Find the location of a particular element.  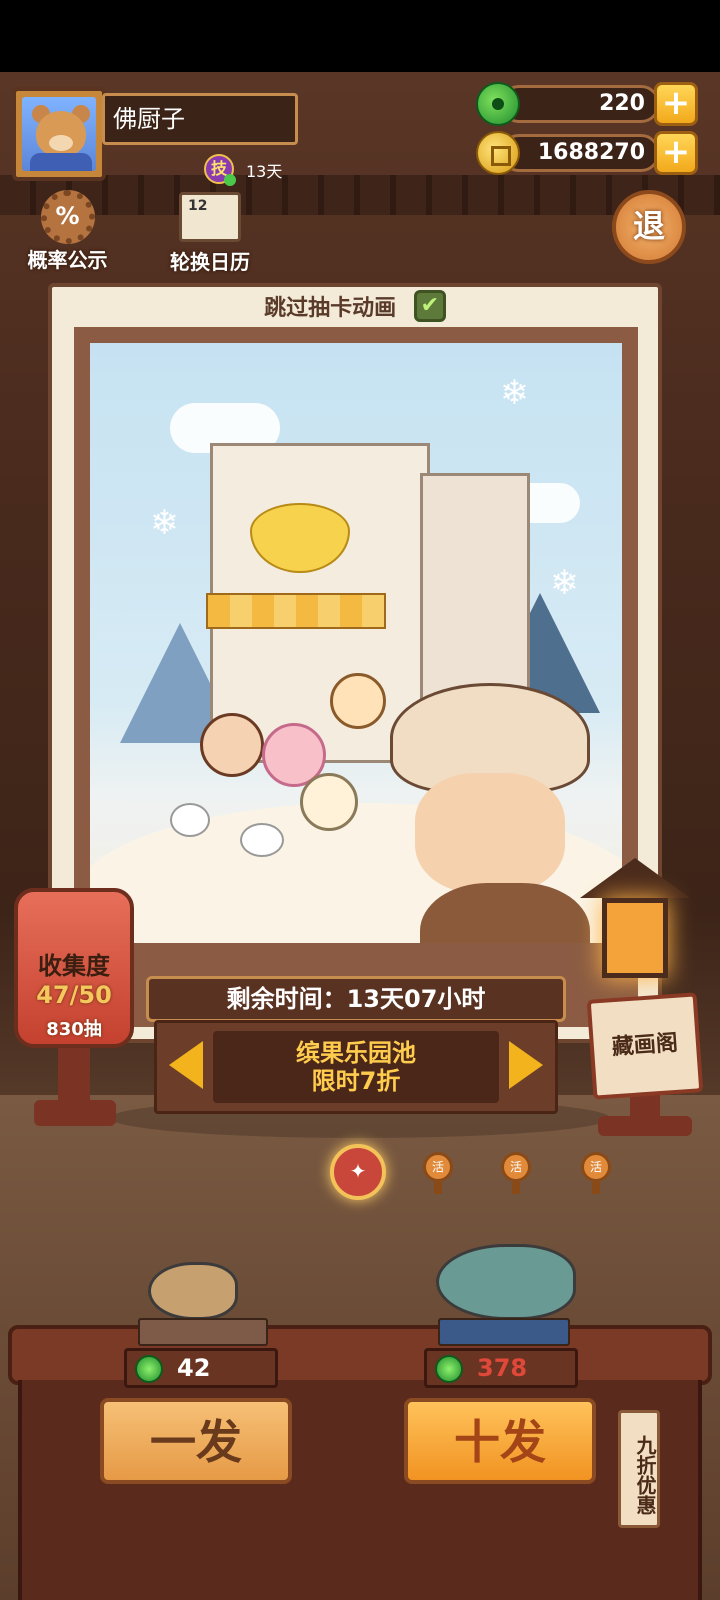

add-jade-button: + is located at coordinates (676, 104).